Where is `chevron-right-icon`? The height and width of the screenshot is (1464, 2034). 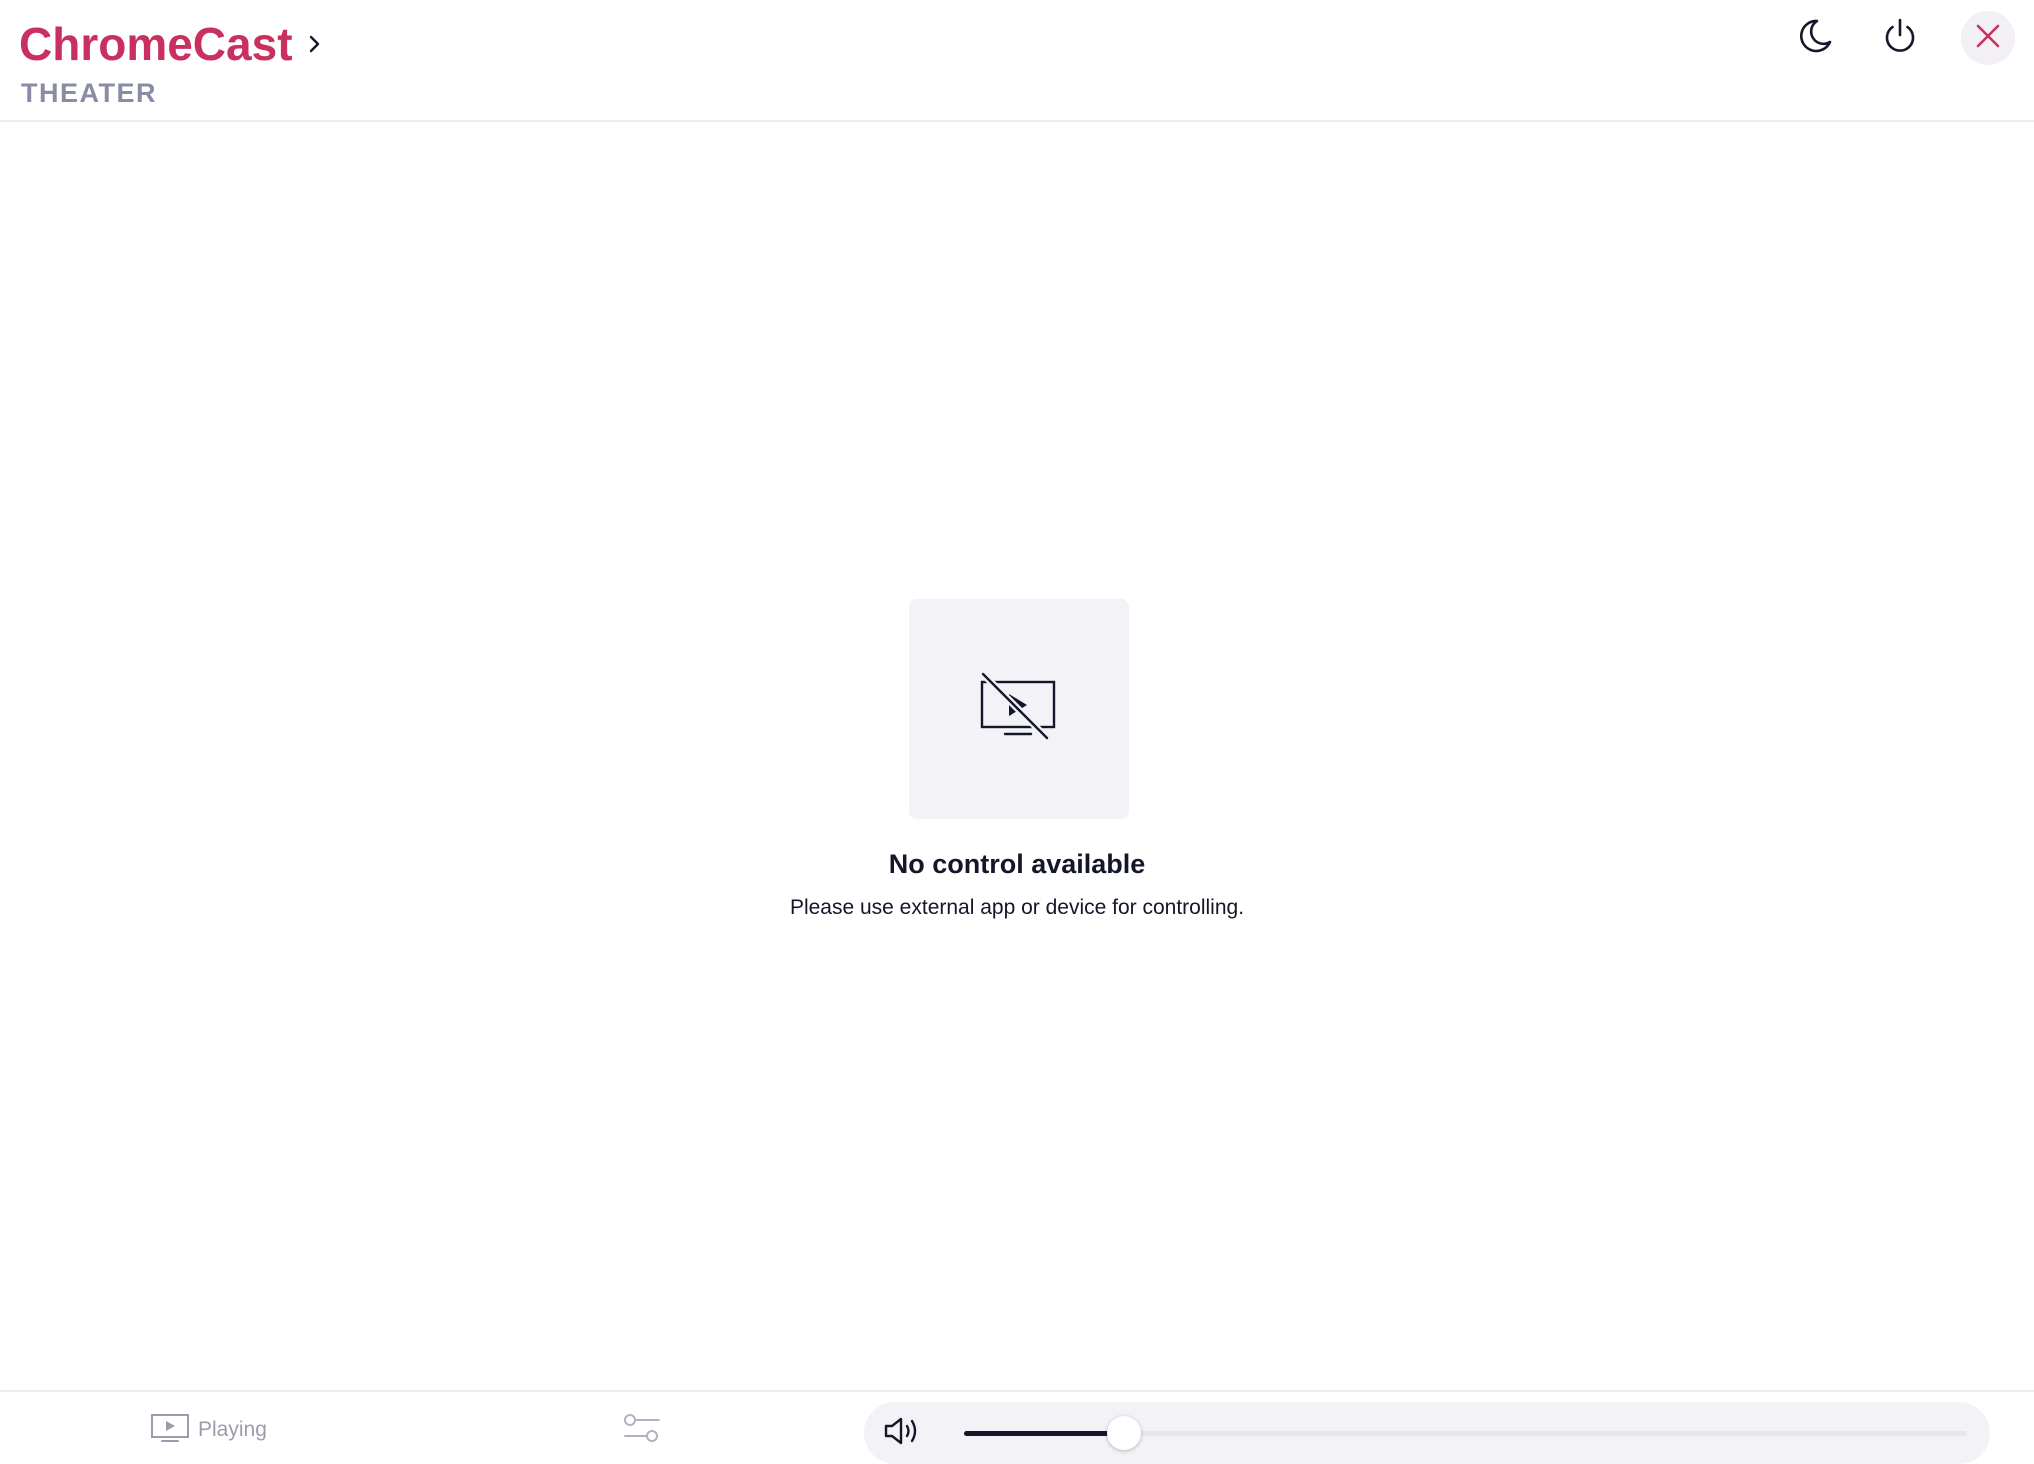
chevron-right-icon is located at coordinates (315, 44).